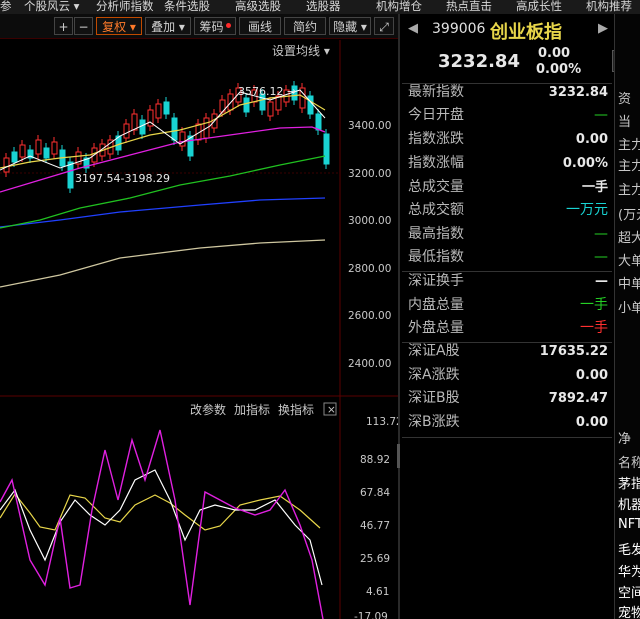  Describe the element at coordinates (163, 192) in the screenshot. I see `ma60-line` at that location.